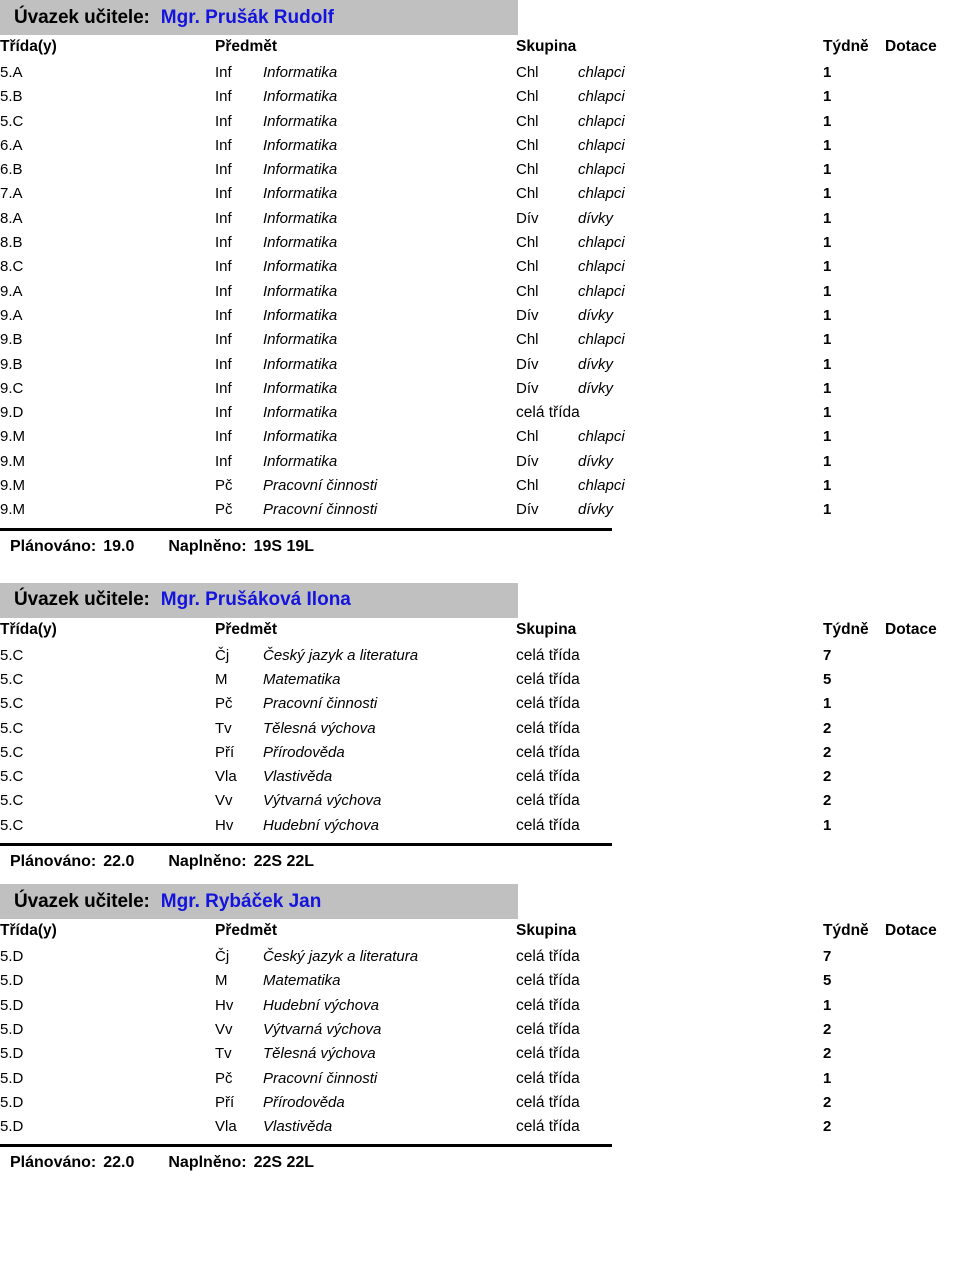 This screenshot has width=960, height=1275. I want to click on table-row: 5.B Inf Informatika Chl chlapci 1, so click(480, 97).